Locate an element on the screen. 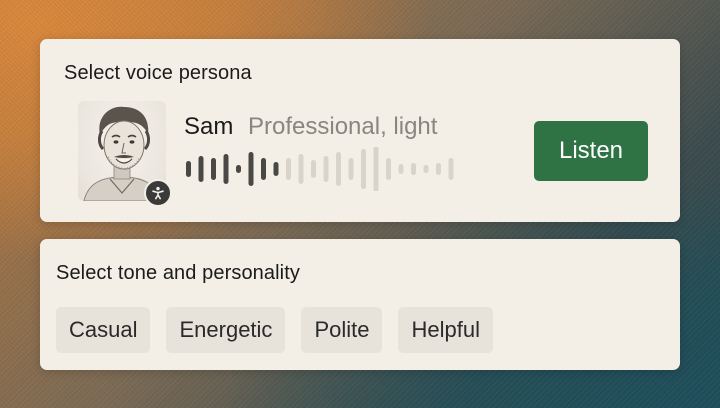  tone-chip-list: Casual Energetic Polite Helpful is located at coordinates (274, 330).